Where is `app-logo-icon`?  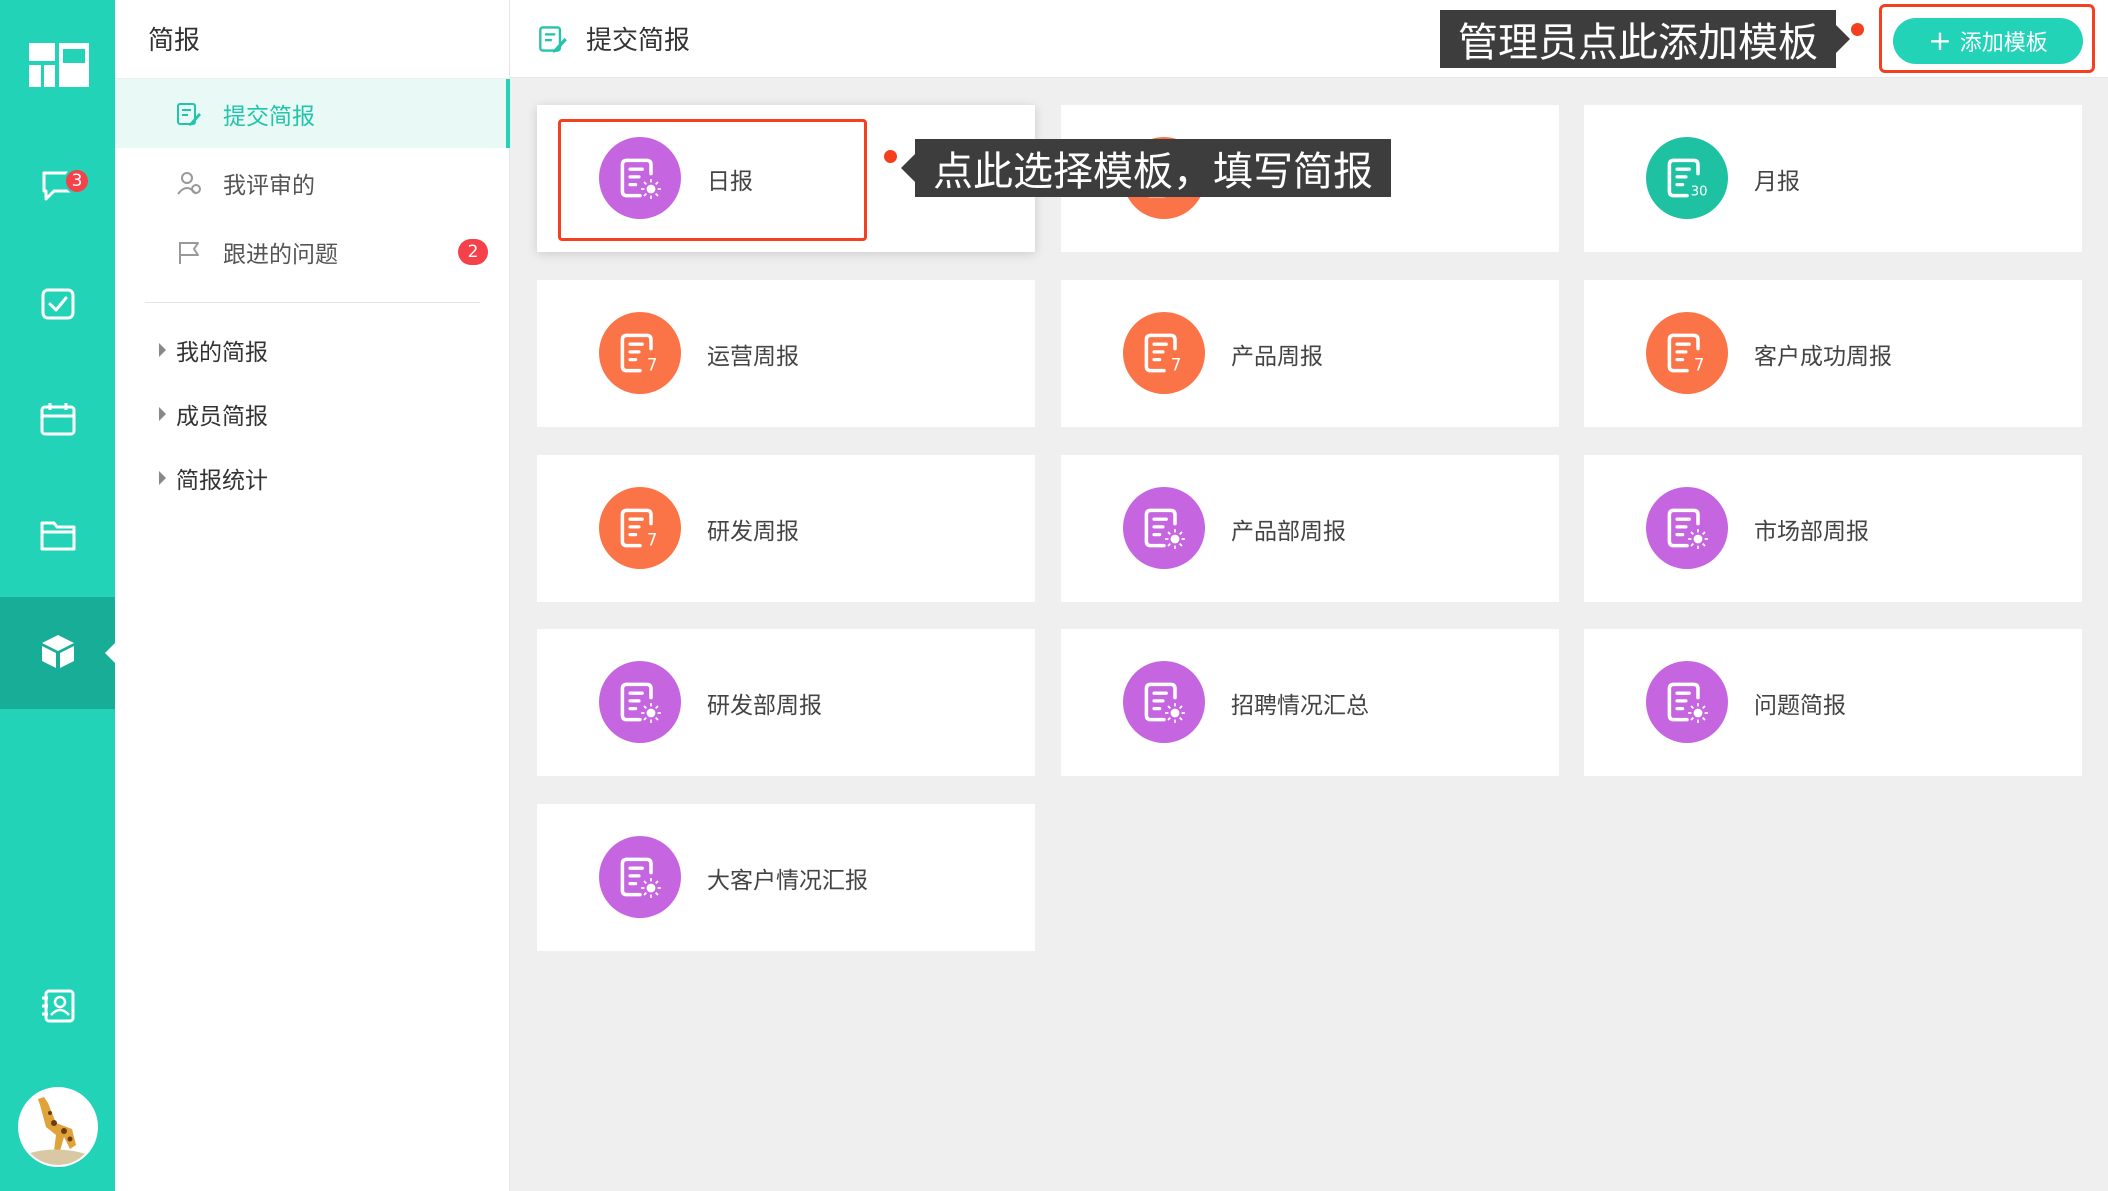
app-logo-icon is located at coordinates (59, 65).